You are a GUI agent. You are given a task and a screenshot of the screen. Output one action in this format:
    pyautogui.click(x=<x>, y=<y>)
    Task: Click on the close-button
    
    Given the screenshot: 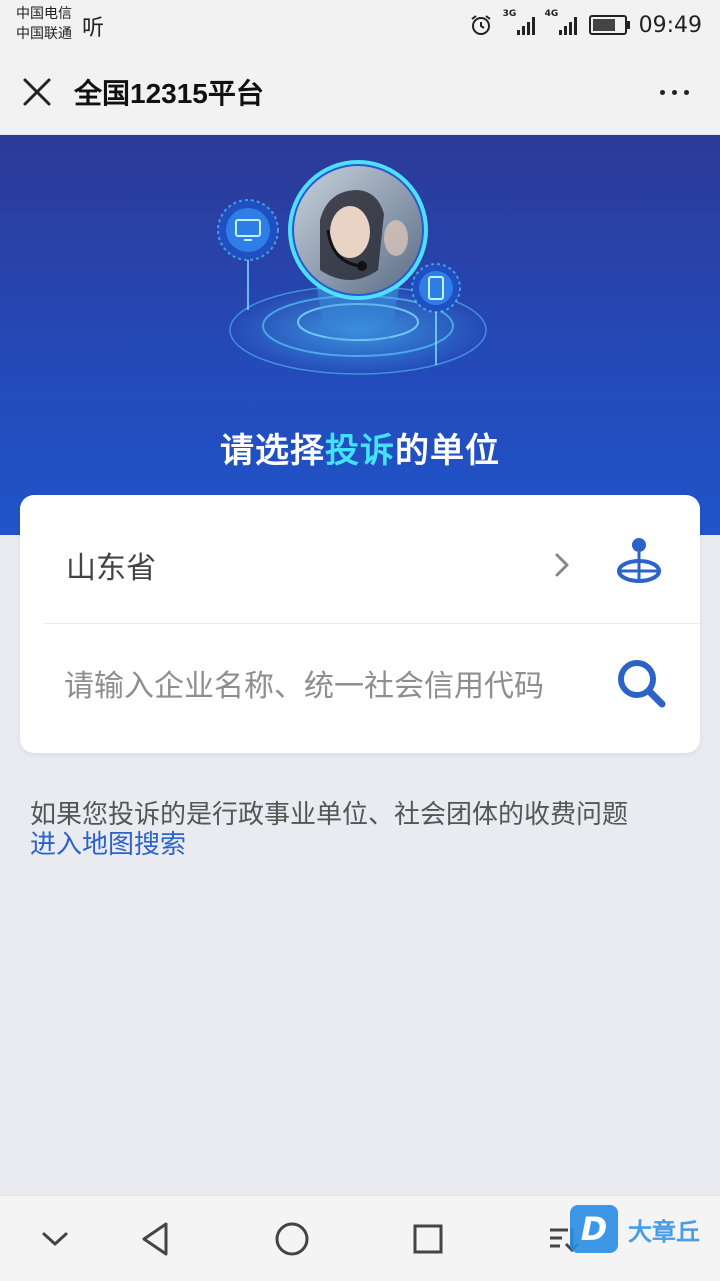 What is the action you would take?
    pyautogui.click(x=37, y=92)
    